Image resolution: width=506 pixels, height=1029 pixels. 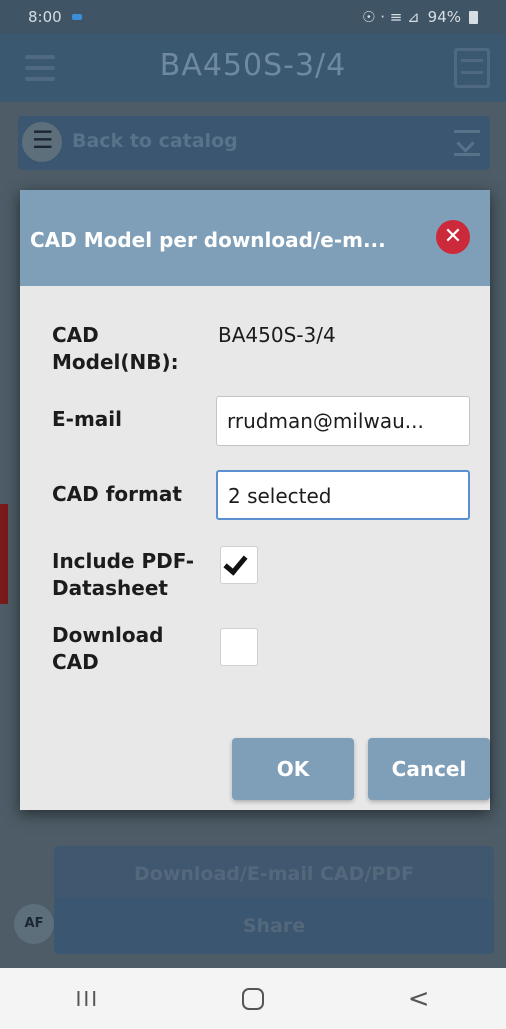 I want to click on home-icon, so click(x=252, y=998).